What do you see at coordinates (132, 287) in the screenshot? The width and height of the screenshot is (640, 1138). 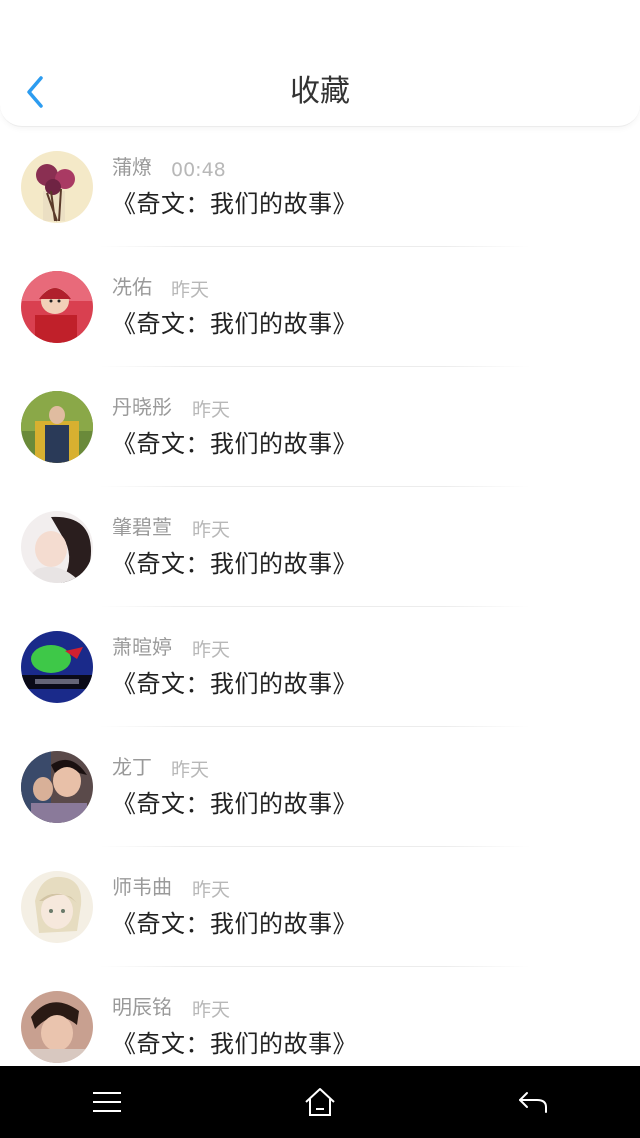 I see `contact-name: 冼佑` at bounding box center [132, 287].